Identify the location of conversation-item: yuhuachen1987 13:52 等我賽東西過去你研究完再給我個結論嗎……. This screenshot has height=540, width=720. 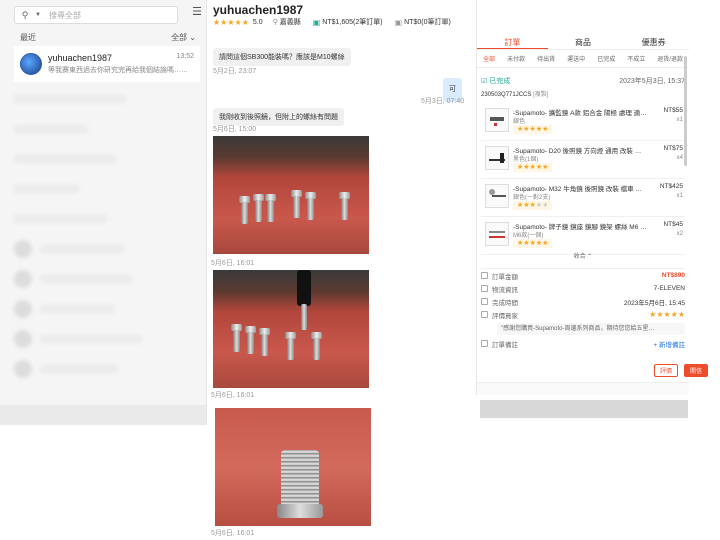
(107, 64).